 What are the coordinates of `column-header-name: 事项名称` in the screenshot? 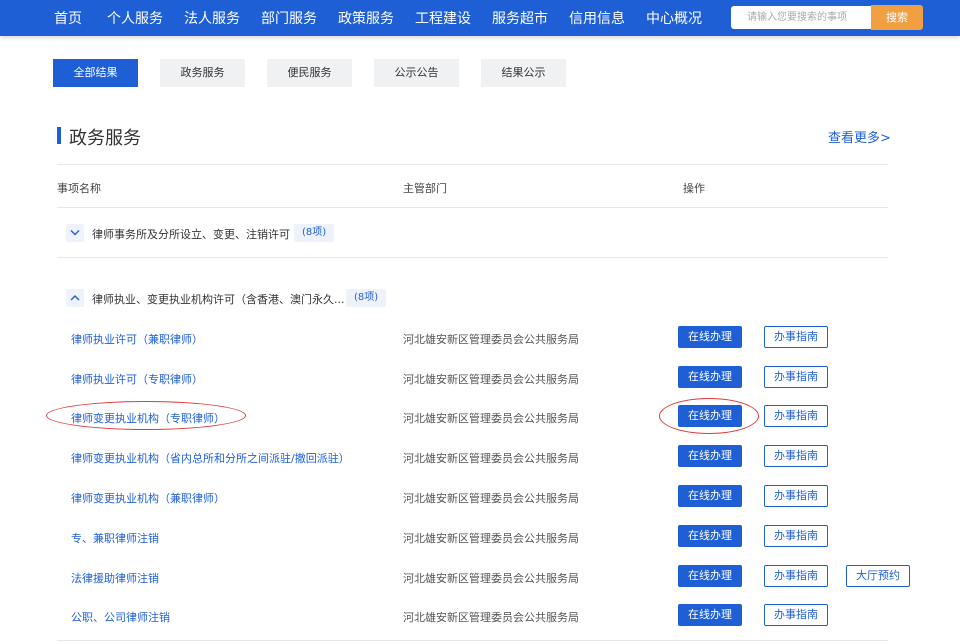 It's located at (79, 188).